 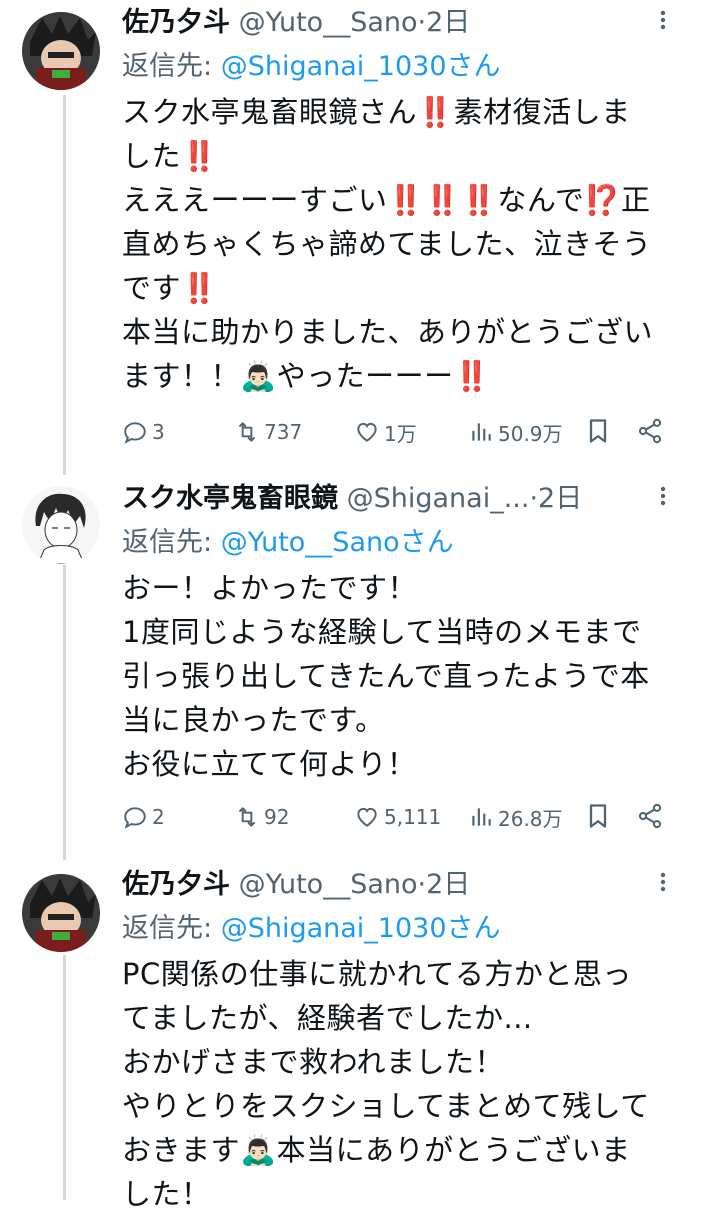 I want to click on reply-mention: @Yuto__Sanoさん, so click(x=337, y=542).